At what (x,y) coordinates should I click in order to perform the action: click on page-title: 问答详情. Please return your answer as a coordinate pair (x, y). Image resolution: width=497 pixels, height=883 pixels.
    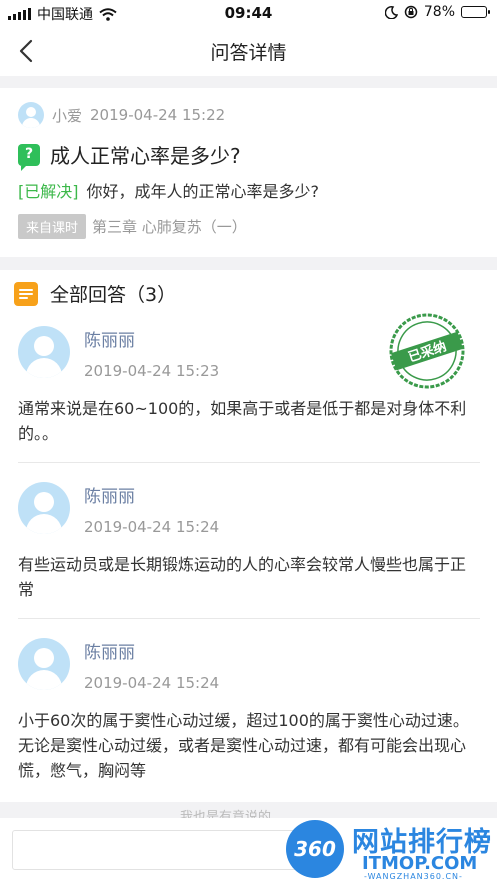
    Looking at the image, I should click on (248, 53).